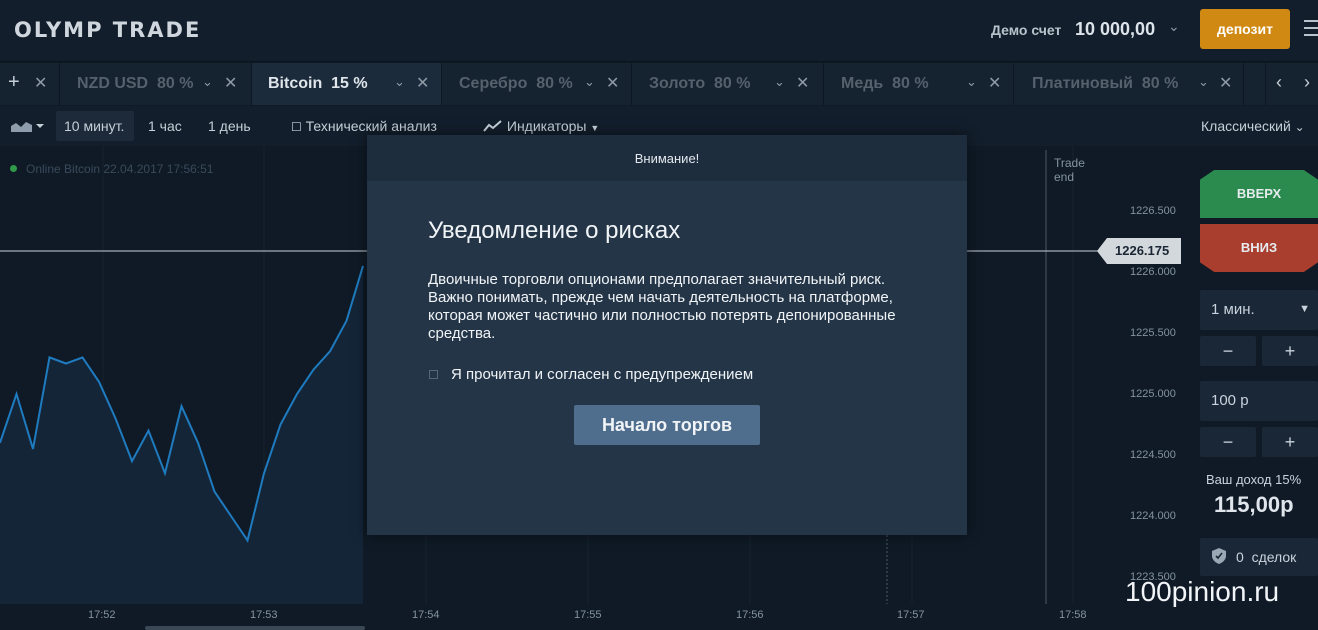  What do you see at coordinates (677, 83) in the screenshot?
I see `tab-label: Золото` at bounding box center [677, 83].